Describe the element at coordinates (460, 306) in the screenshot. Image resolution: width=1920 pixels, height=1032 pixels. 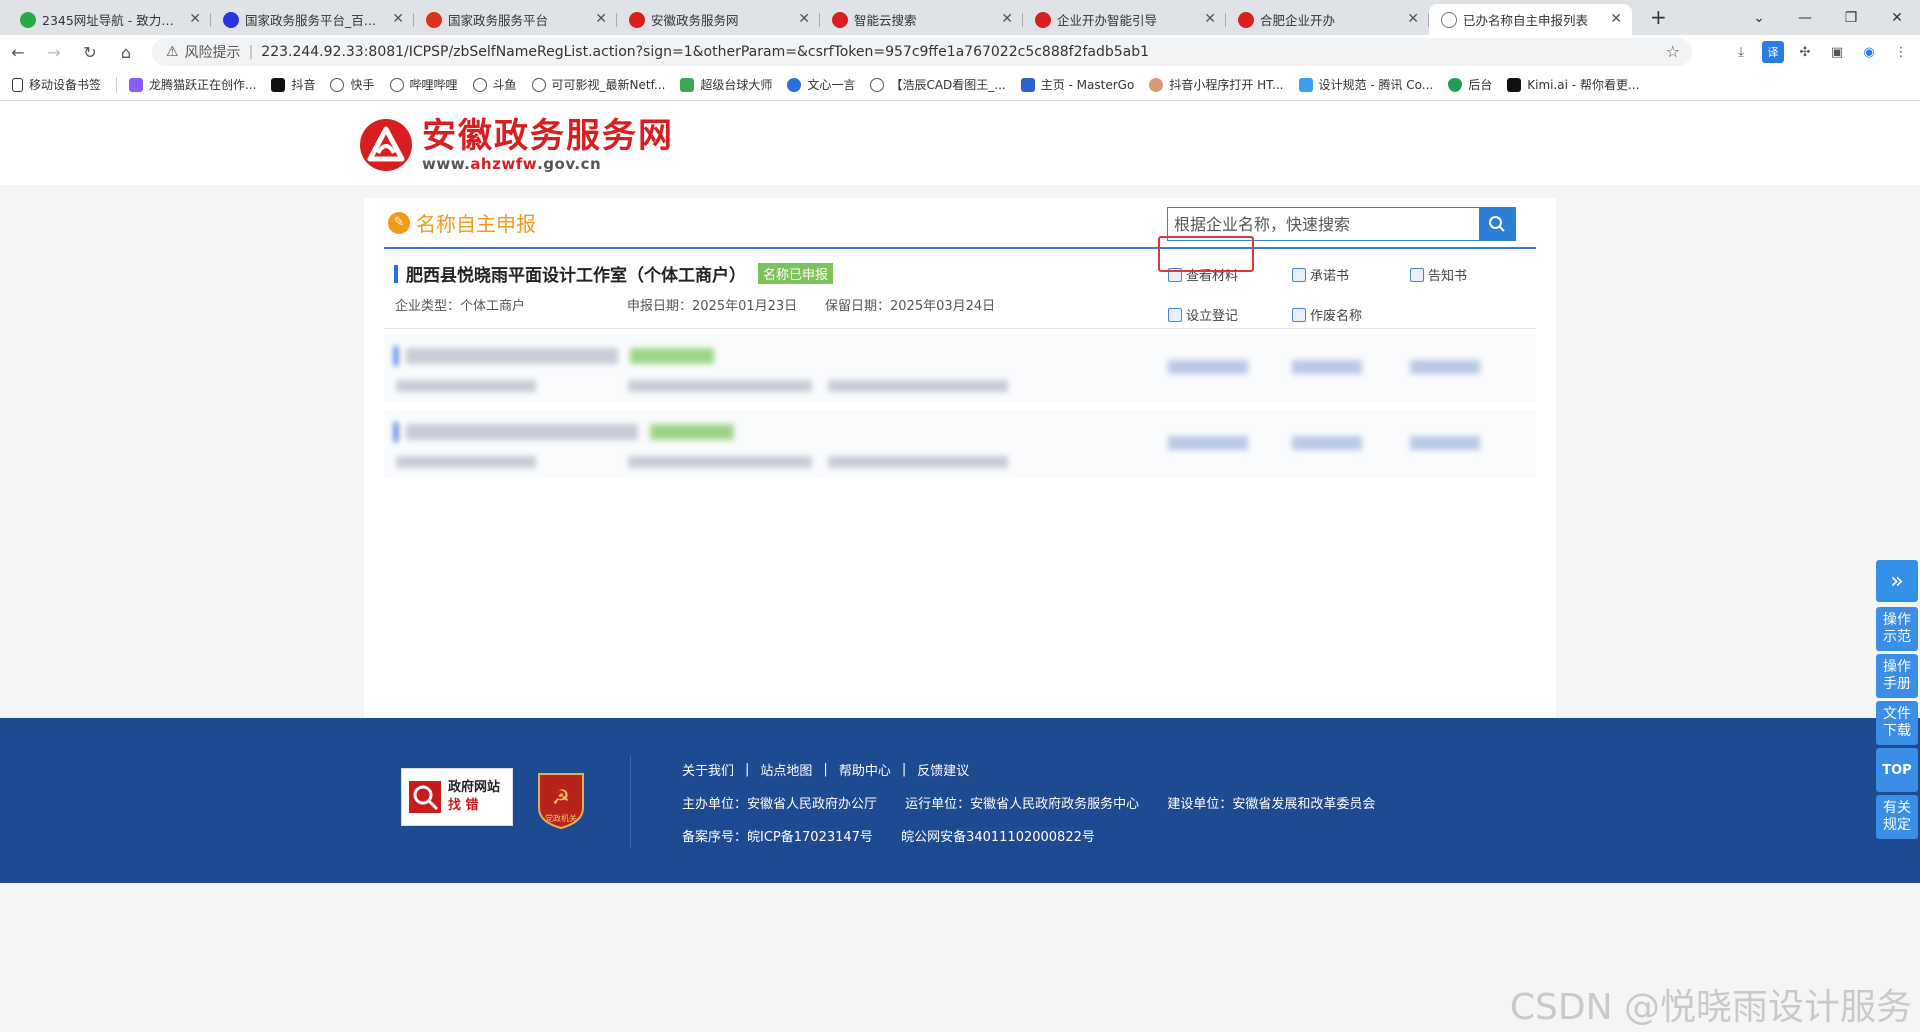
I see `enterprise-type: 企业类型：个体工商户` at that location.